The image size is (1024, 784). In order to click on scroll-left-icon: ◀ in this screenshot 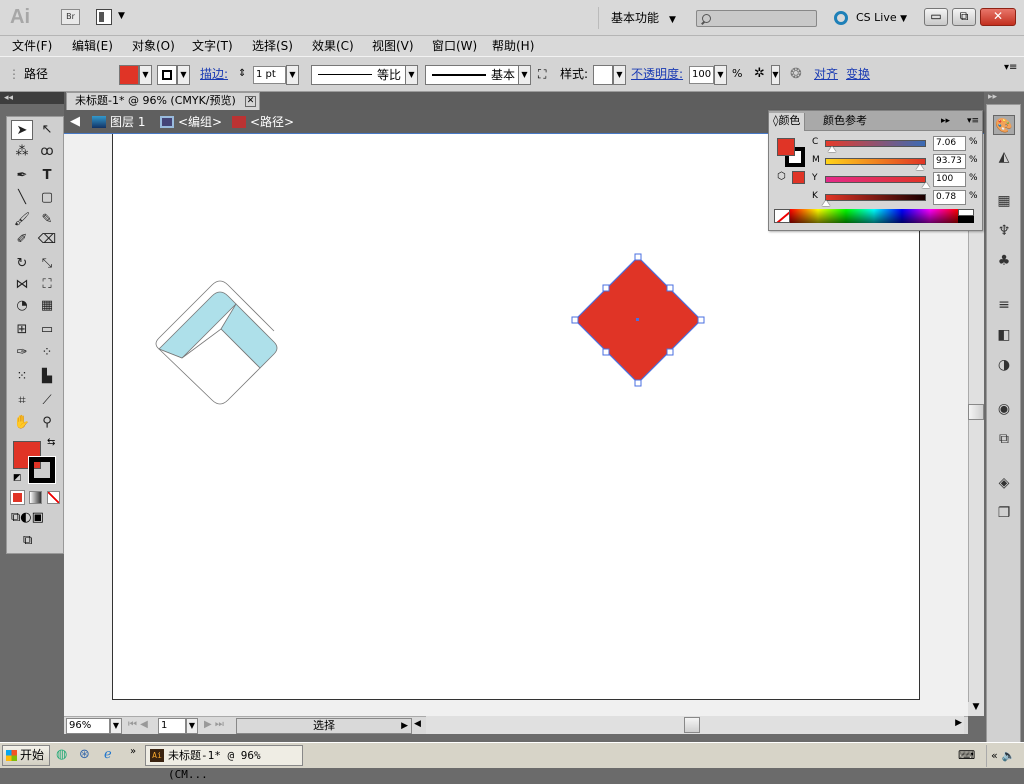, I will do `click(417, 724)`.